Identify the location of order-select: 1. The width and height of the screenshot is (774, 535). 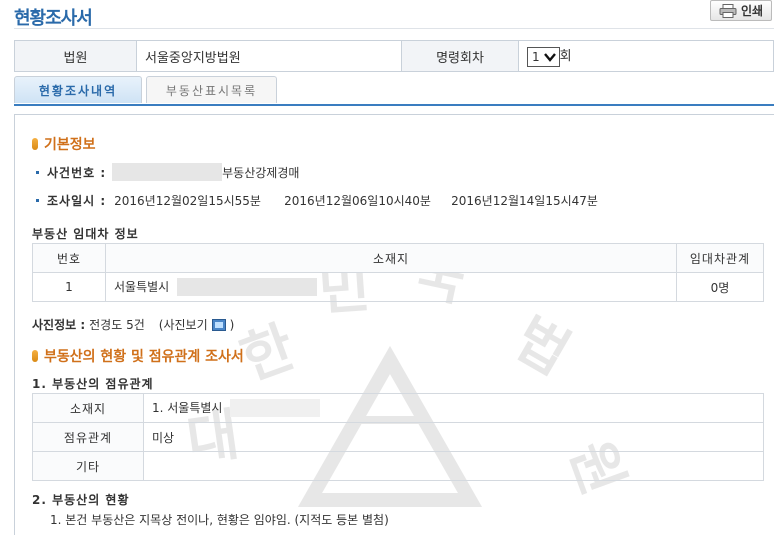
(543, 56).